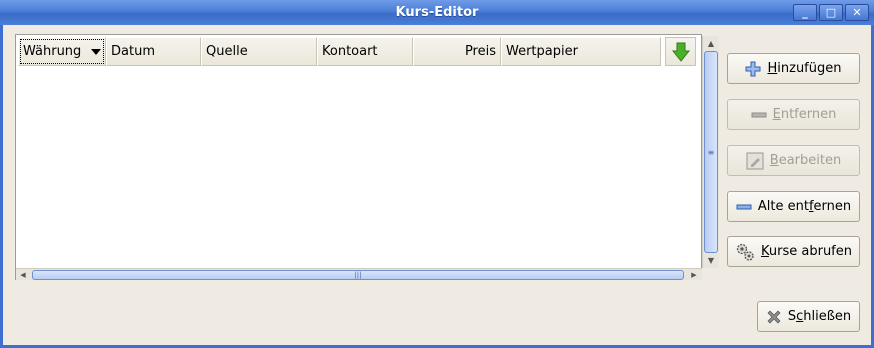 This screenshot has width=874, height=348. I want to click on column-header-wertpapier: Wertpapier, so click(581, 51).